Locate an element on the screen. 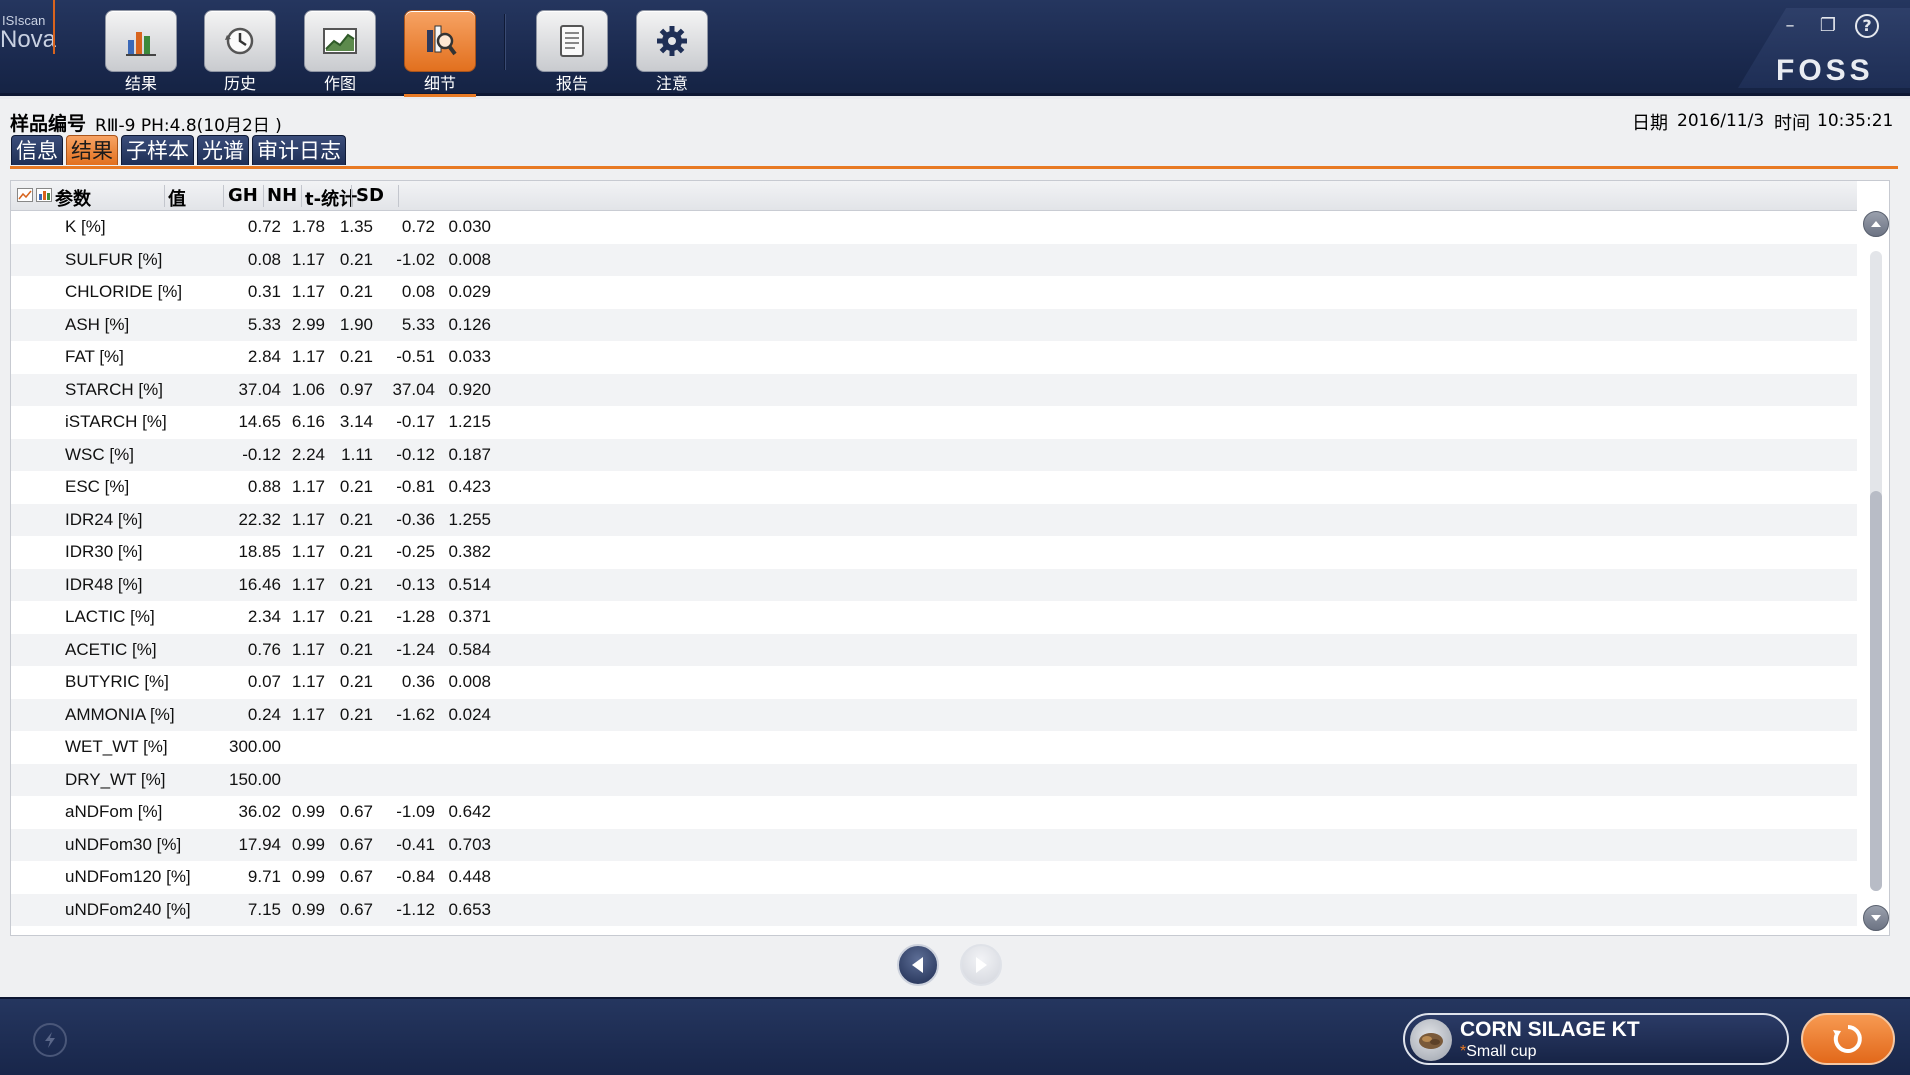  tab-results: 结果 is located at coordinates (92, 150).